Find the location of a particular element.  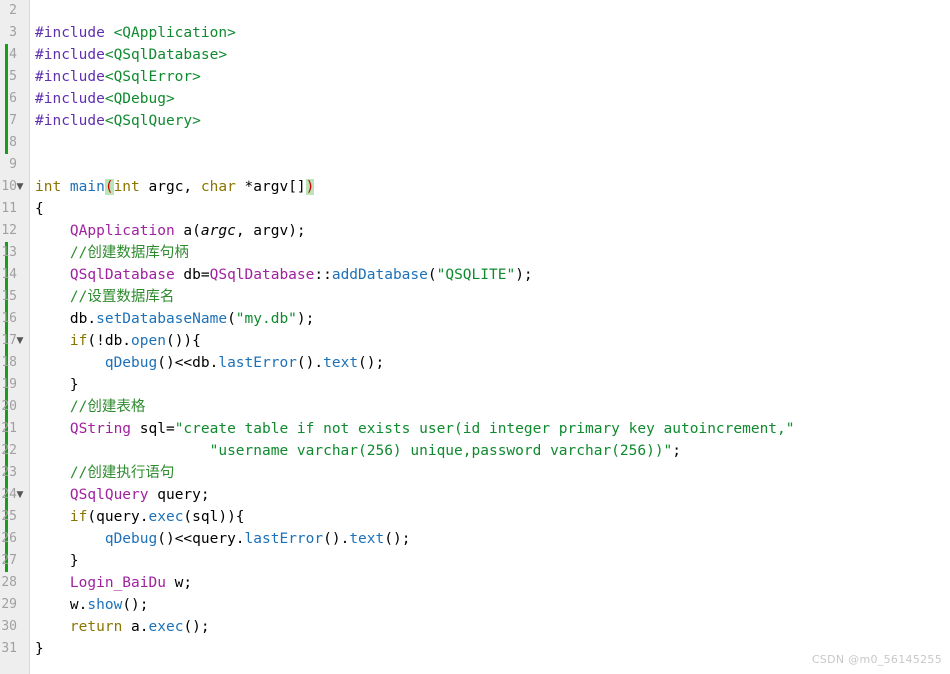

code-token: argc, is located at coordinates (170, 187).